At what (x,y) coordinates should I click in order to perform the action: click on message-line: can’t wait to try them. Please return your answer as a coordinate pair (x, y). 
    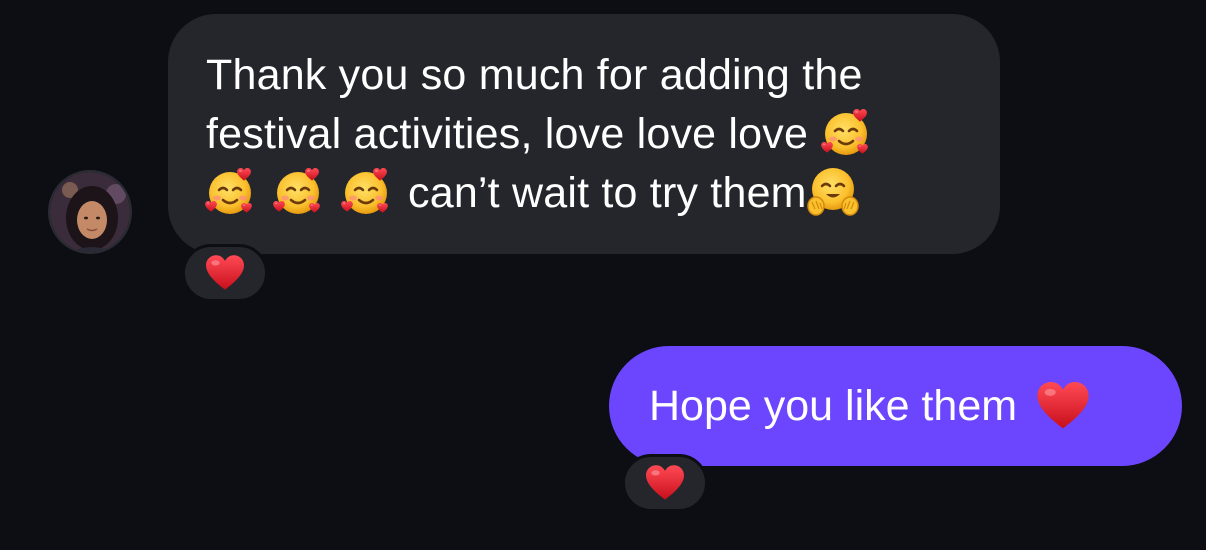
    Looking at the image, I should click on (585, 193).